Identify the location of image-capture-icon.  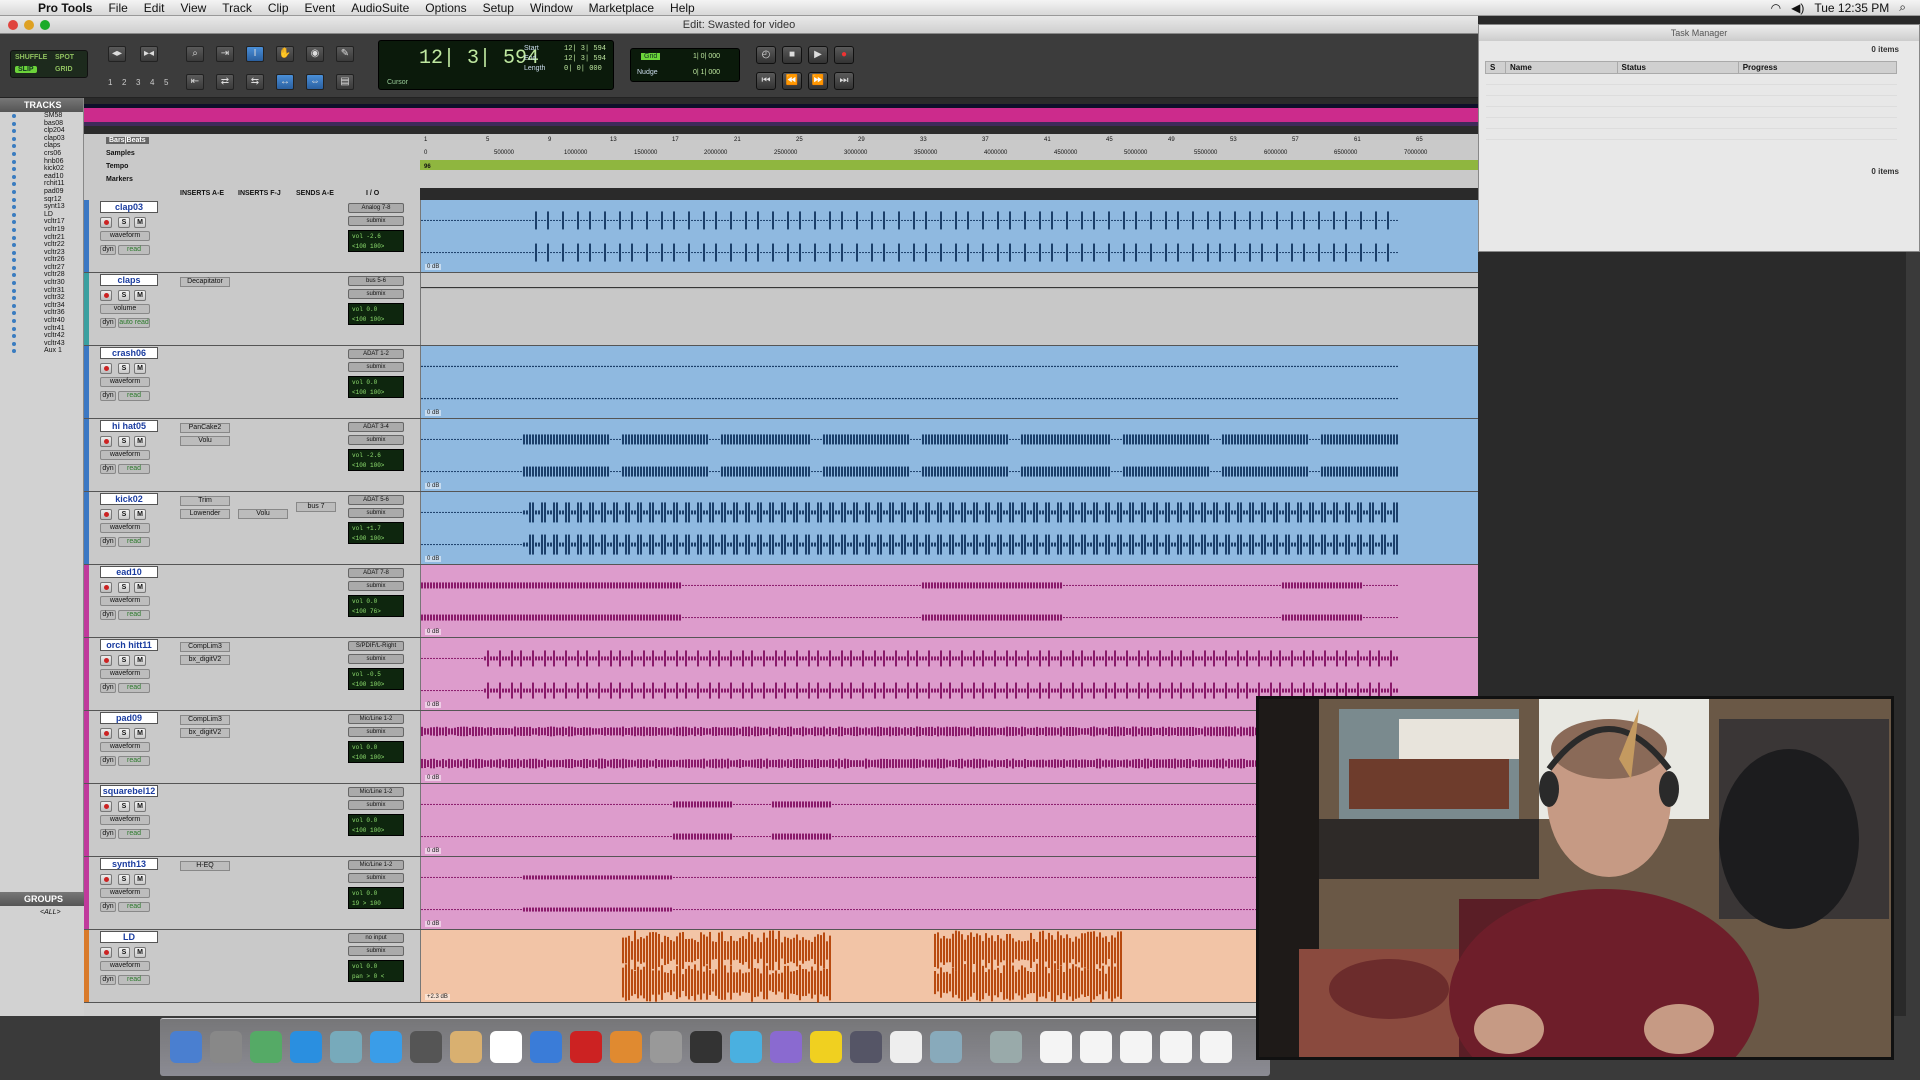
(946, 1047).